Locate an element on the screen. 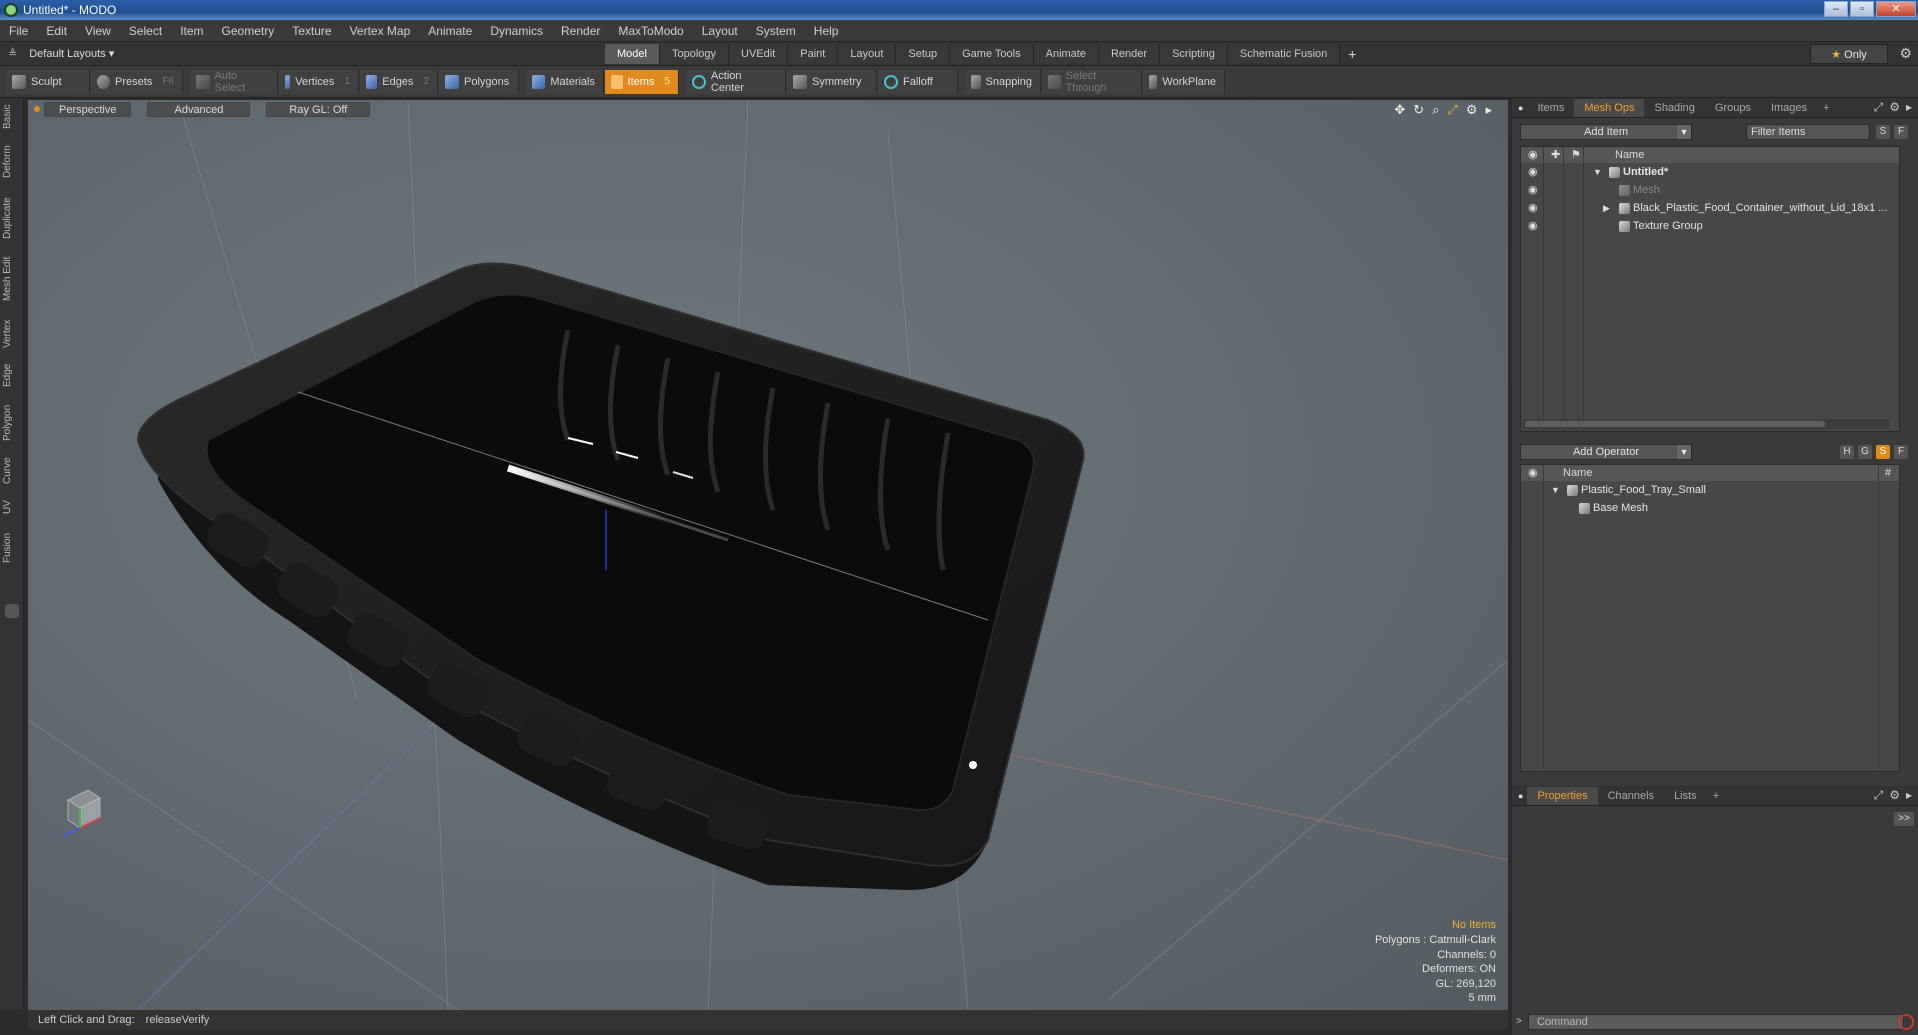  tree-row-scene: ◉ ▼ Untitled* is located at coordinates (1710, 172).